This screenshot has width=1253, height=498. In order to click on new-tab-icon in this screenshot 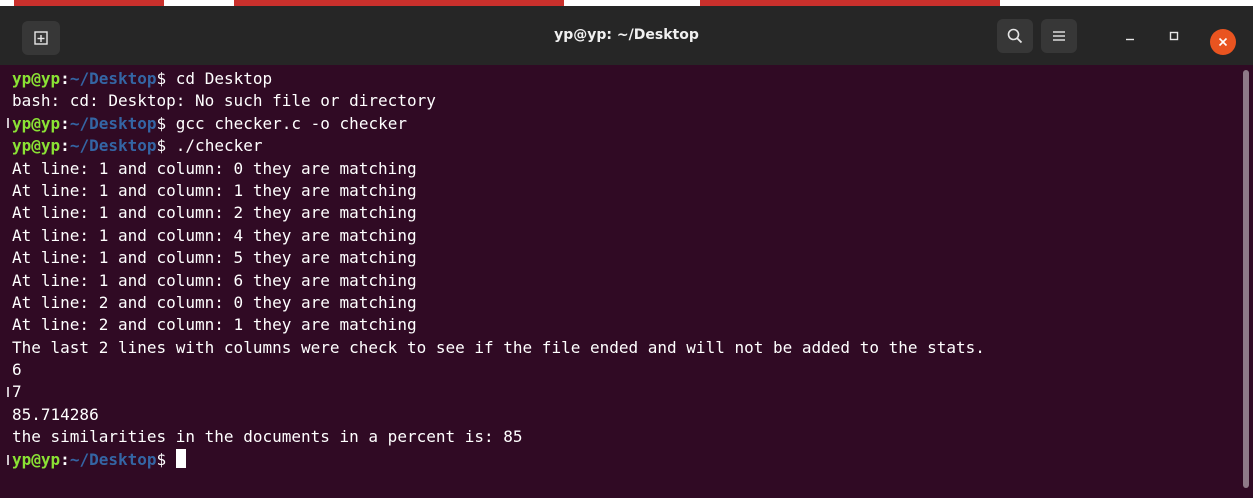, I will do `click(41, 38)`.